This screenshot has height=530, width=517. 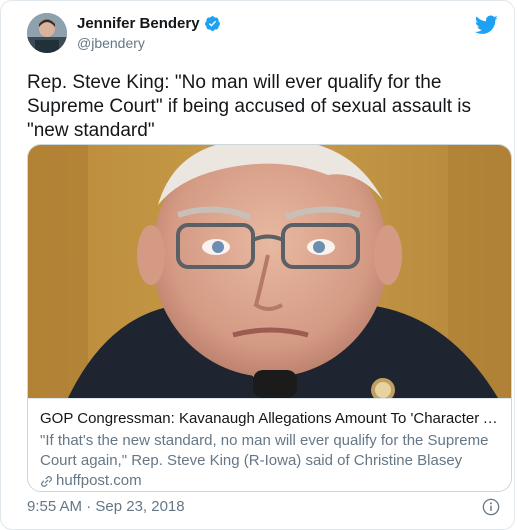 I want to click on card-domain-text: huffpost.com, so click(x=99, y=480).